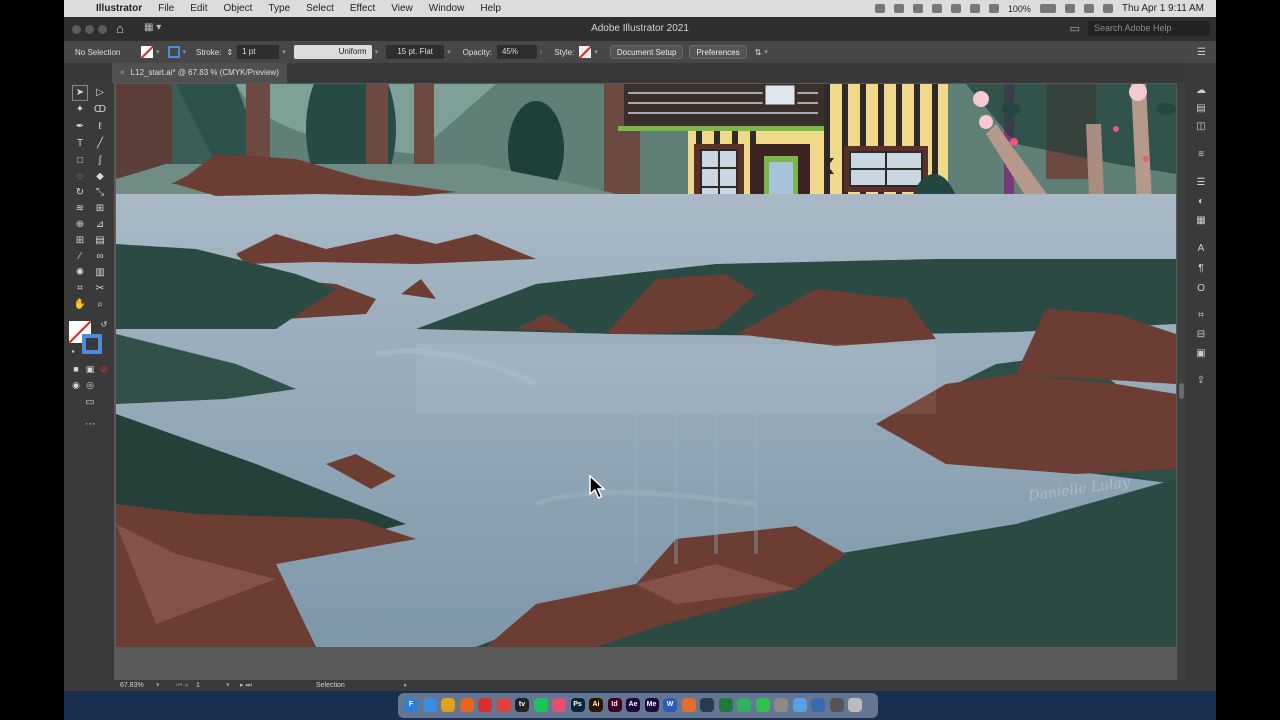 Image resolution: width=1280 pixels, height=720 pixels. What do you see at coordinates (1201, 334) in the screenshot?
I see `align-panel-icon: ⊟` at bounding box center [1201, 334].